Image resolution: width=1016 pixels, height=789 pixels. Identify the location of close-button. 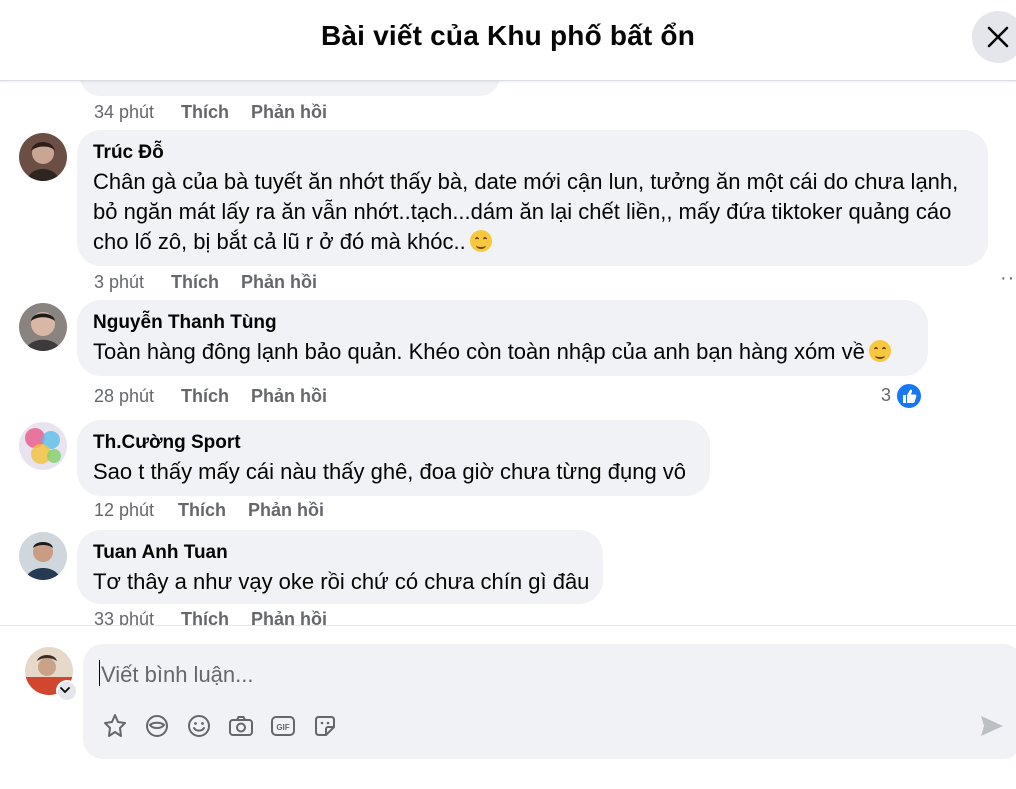
(994, 37).